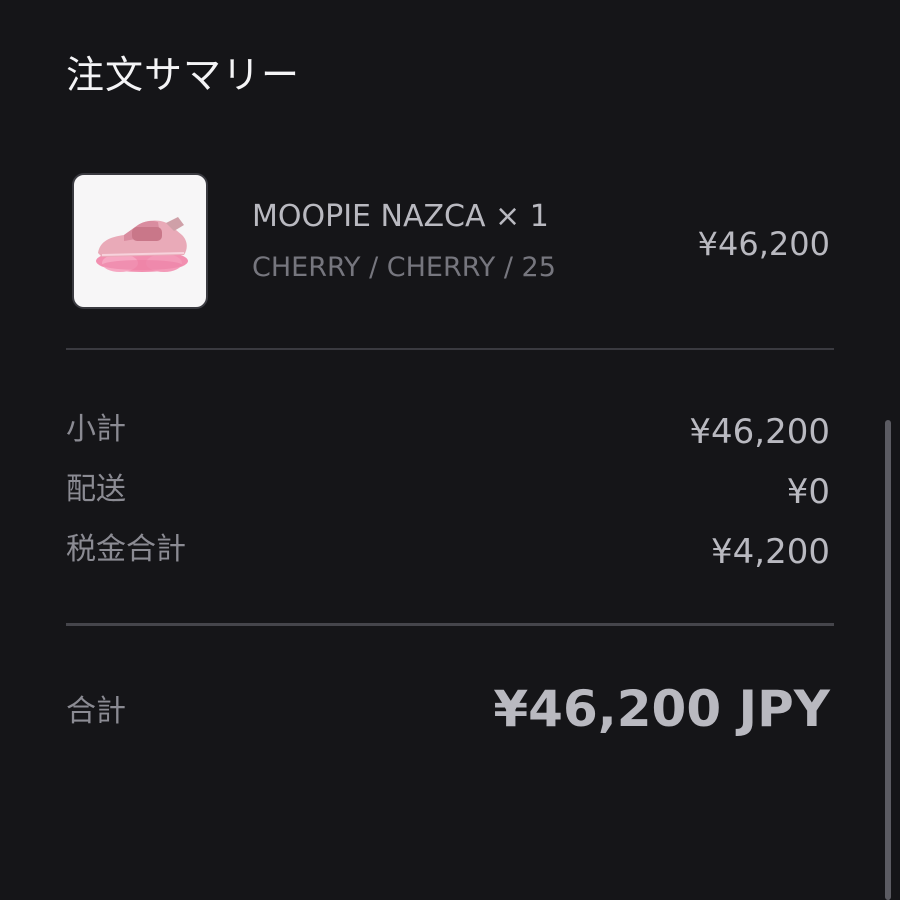  What do you see at coordinates (96, 429) in the screenshot?
I see `subtotal-label: 小計` at bounding box center [96, 429].